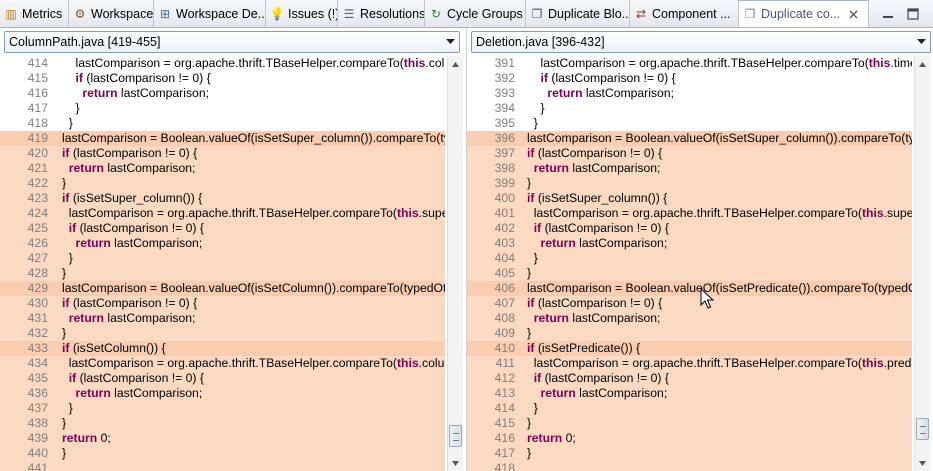 This screenshot has width=933, height=471. What do you see at coordinates (11, 13) in the screenshot?
I see `metrics-icon: ▥` at bounding box center [11, 13].